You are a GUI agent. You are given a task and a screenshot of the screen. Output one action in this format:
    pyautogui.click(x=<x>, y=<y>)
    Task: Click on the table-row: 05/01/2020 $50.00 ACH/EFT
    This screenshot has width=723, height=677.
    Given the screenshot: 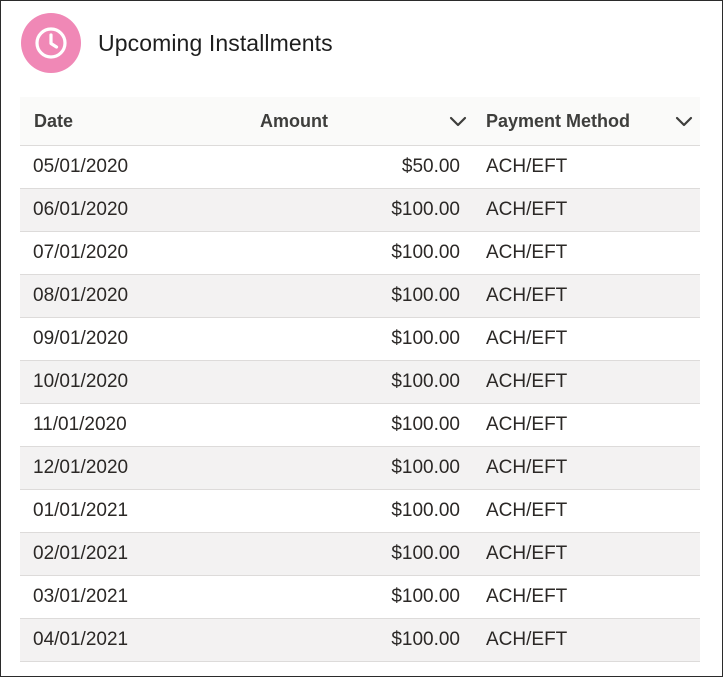 What is the action you would take?
    pyautogui.click(x=360, y=167)
    